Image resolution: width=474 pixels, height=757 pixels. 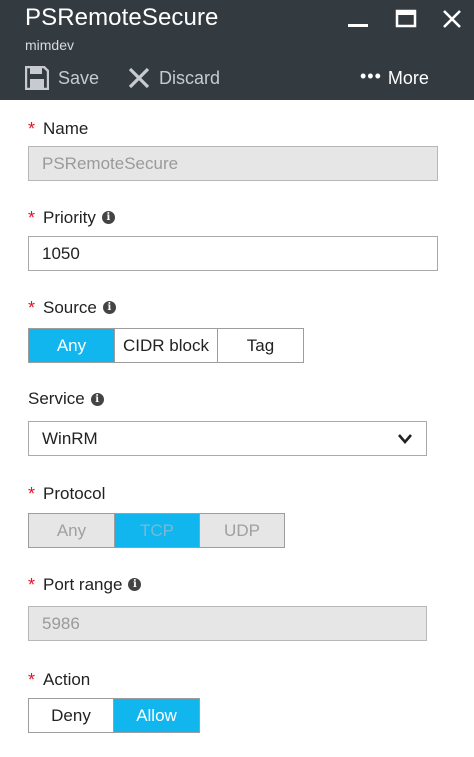 I want to click on discard-label: Discard, so click(x=190, y=77).